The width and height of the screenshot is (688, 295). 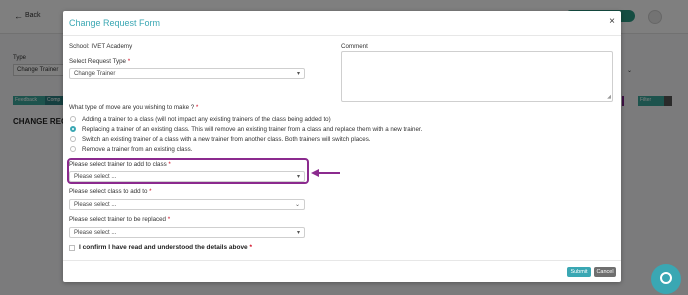 What do you see at coordinates (115, 23) in the screenshot?
I see `modal-title: Change Request Form` at bounding box center [115, 23].